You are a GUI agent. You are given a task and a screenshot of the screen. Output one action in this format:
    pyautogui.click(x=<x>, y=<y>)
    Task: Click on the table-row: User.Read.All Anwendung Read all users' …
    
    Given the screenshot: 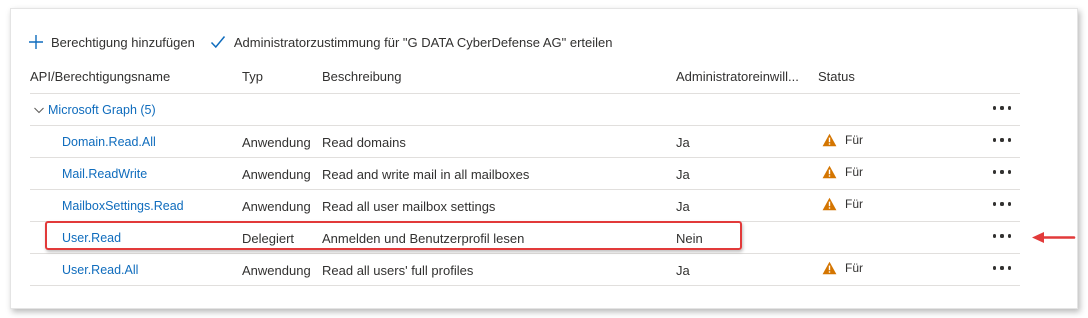 What is the action you would take?
    pyautogui.click(x=544, y=270)
    